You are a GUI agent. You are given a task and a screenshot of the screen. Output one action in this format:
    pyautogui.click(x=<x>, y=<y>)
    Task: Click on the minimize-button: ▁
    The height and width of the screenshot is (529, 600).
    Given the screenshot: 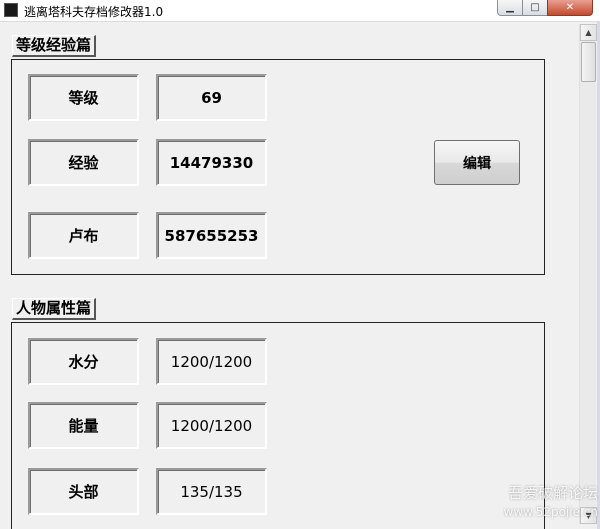 What is the action you would take?
    pyautogui.click(x=510, y=8)
    